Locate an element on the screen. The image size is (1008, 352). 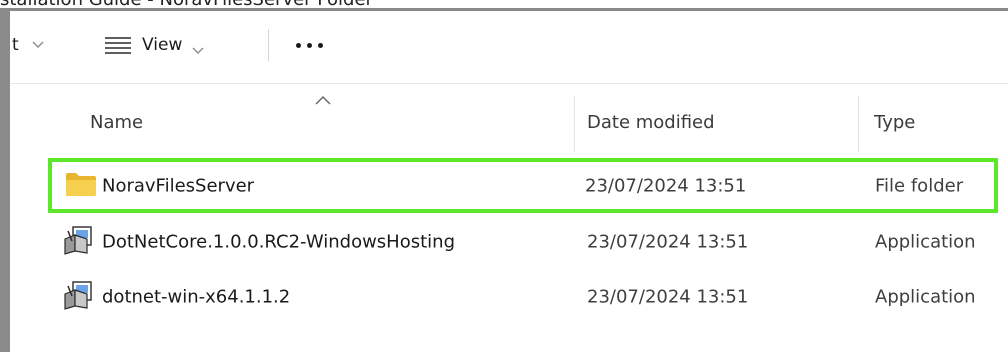
toolbar-separator is located at coordinates (268, 45).